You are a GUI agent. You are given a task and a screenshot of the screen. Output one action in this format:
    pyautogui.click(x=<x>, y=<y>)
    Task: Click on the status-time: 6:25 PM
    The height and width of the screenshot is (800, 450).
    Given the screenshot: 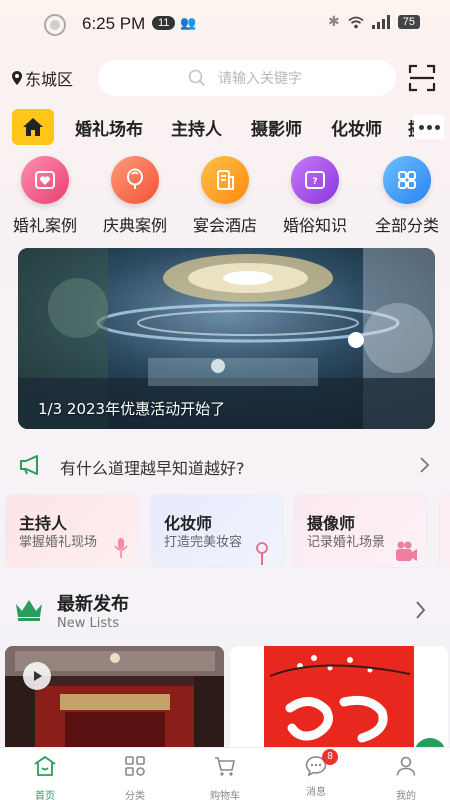 What is the action you would take?
    pyautogui.click(x=114, y=23)
    